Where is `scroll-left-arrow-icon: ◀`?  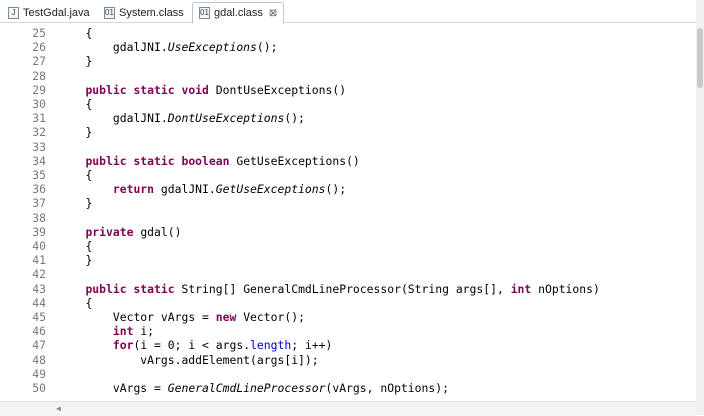 scroll-left-arrow-icon: ◀ is located at coordinates (58, 408).